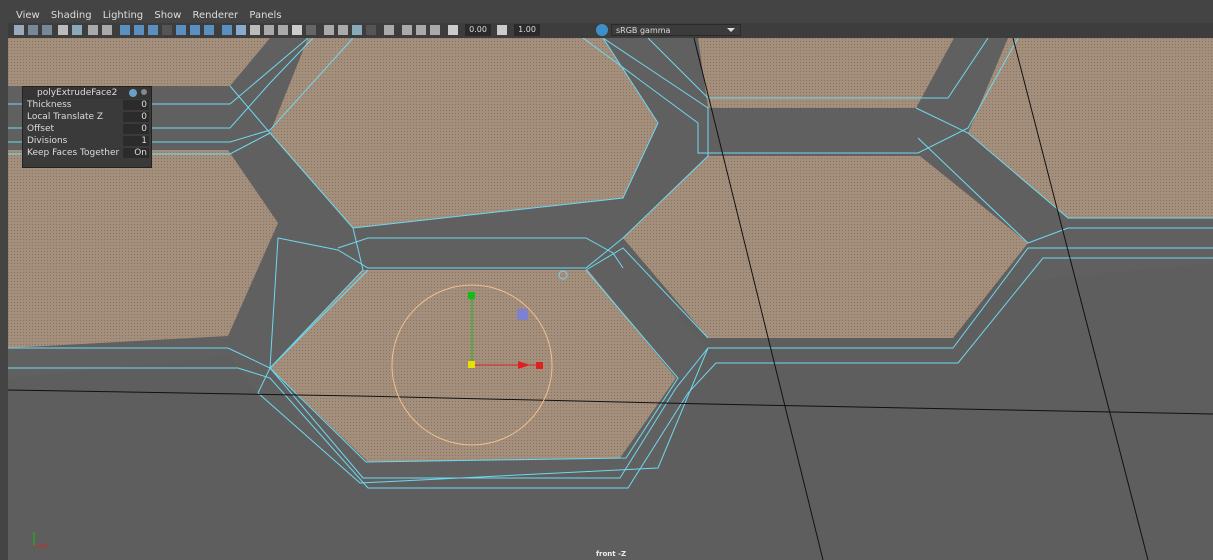 Image resolution: width=1213 pixels, height=560 pixels. Describe the element at coordinates (87, 105) in the screenshot. I see `attr-row-thickness: Thickness 0` at that location.